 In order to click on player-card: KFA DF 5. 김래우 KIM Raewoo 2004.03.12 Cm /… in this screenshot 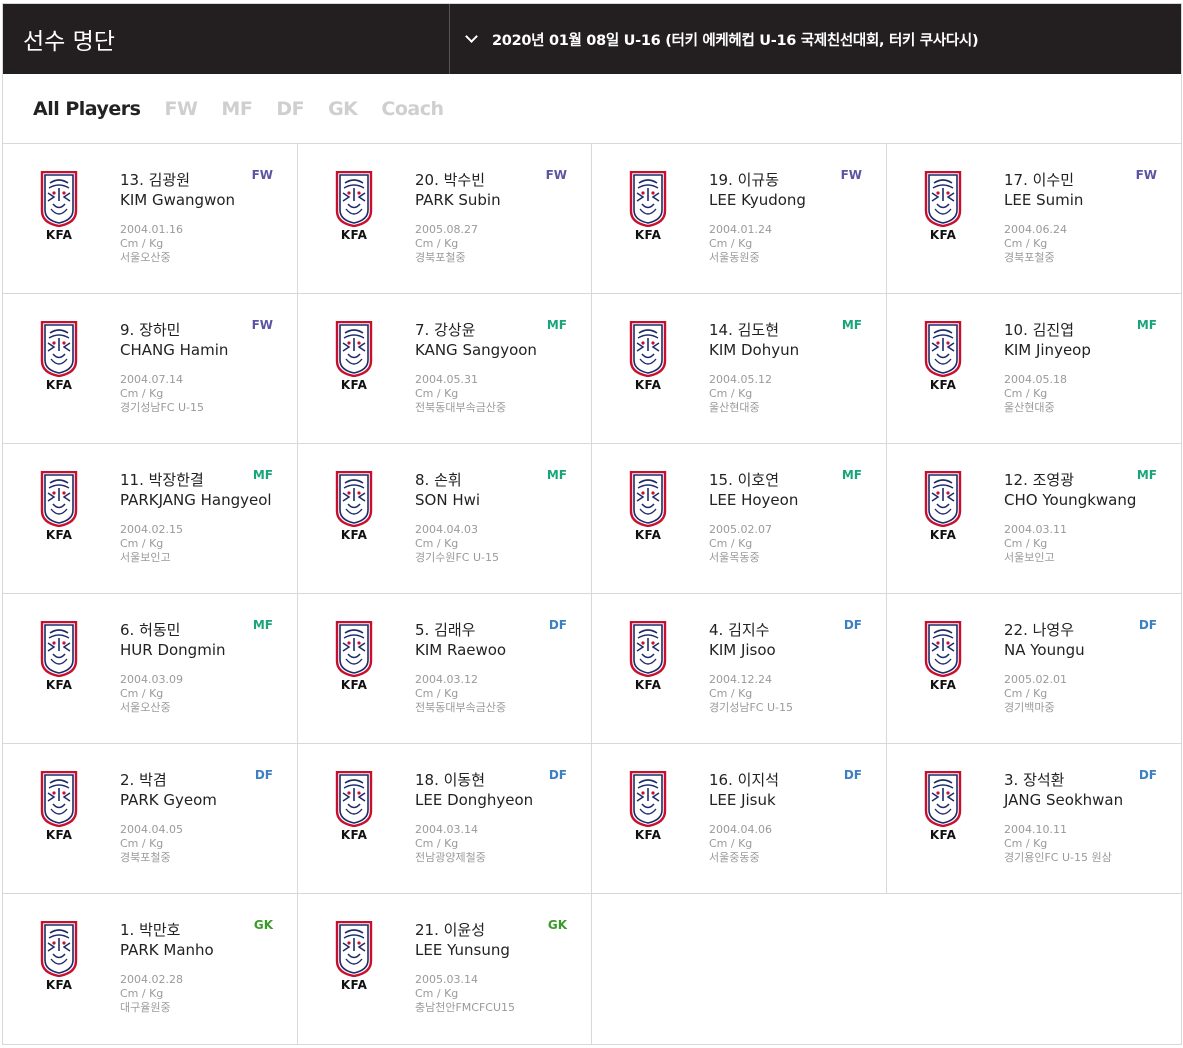, I will do `click(445, 669)`.